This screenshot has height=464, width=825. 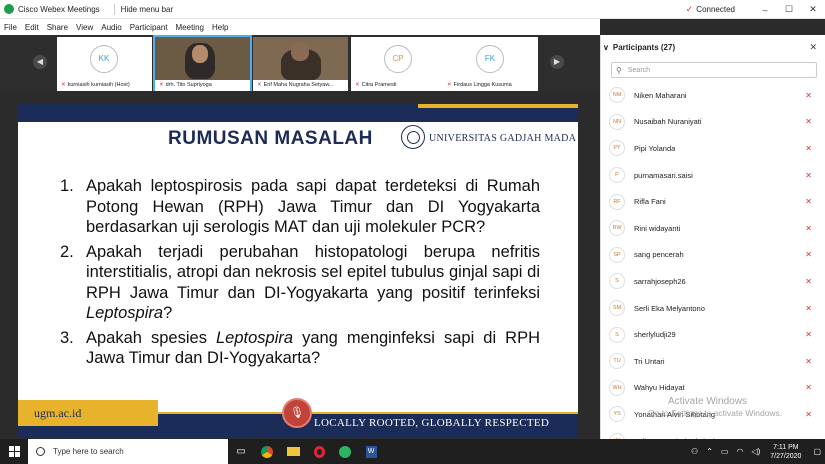 I want to click on avatar: SM, so click(x=617, y=308).